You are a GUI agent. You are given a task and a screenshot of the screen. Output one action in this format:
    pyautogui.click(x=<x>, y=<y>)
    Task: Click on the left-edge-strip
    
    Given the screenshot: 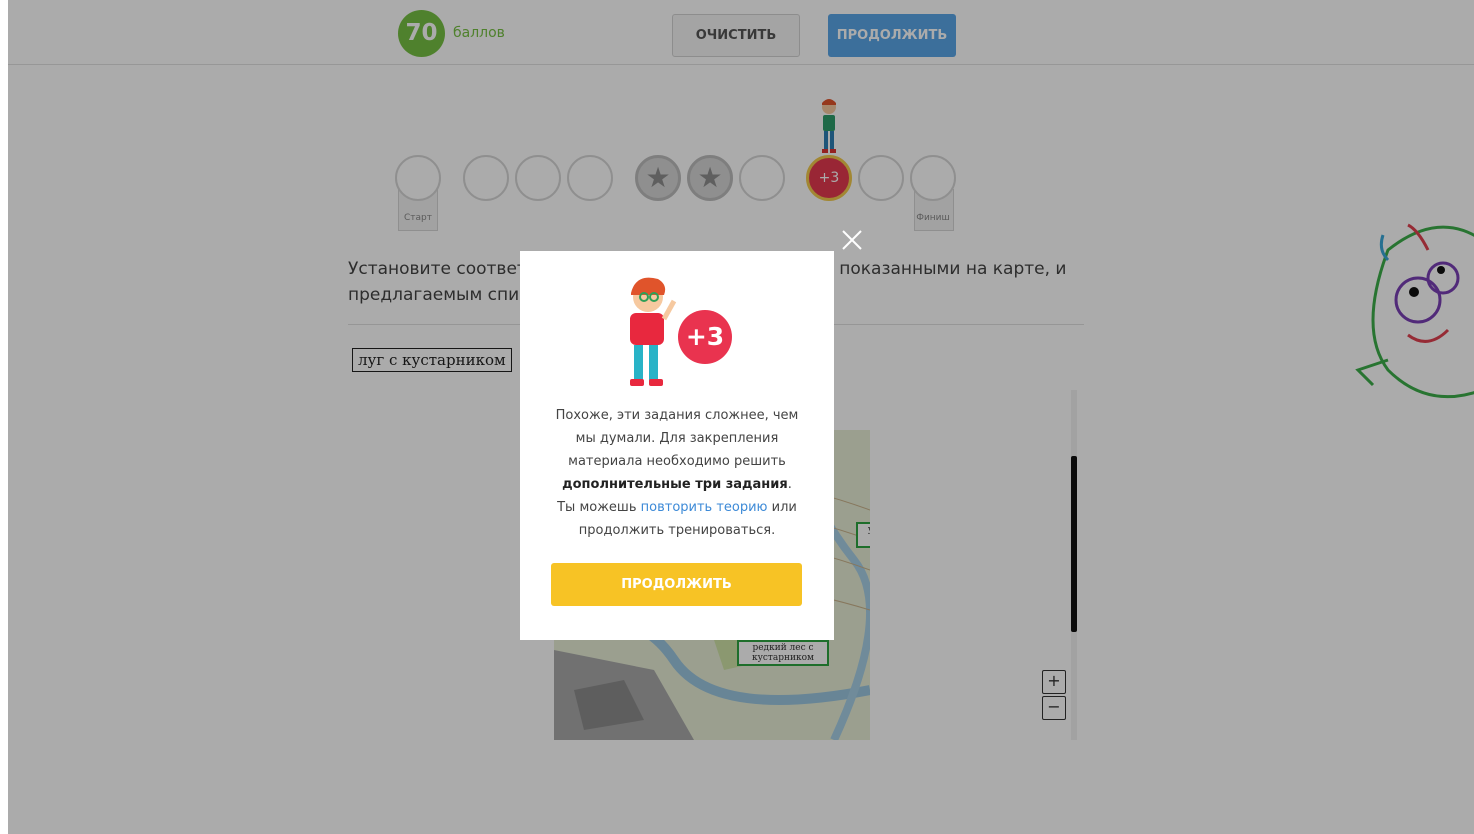 What is the action you would take?
    pyautogui.click(x=4, y=417)
    